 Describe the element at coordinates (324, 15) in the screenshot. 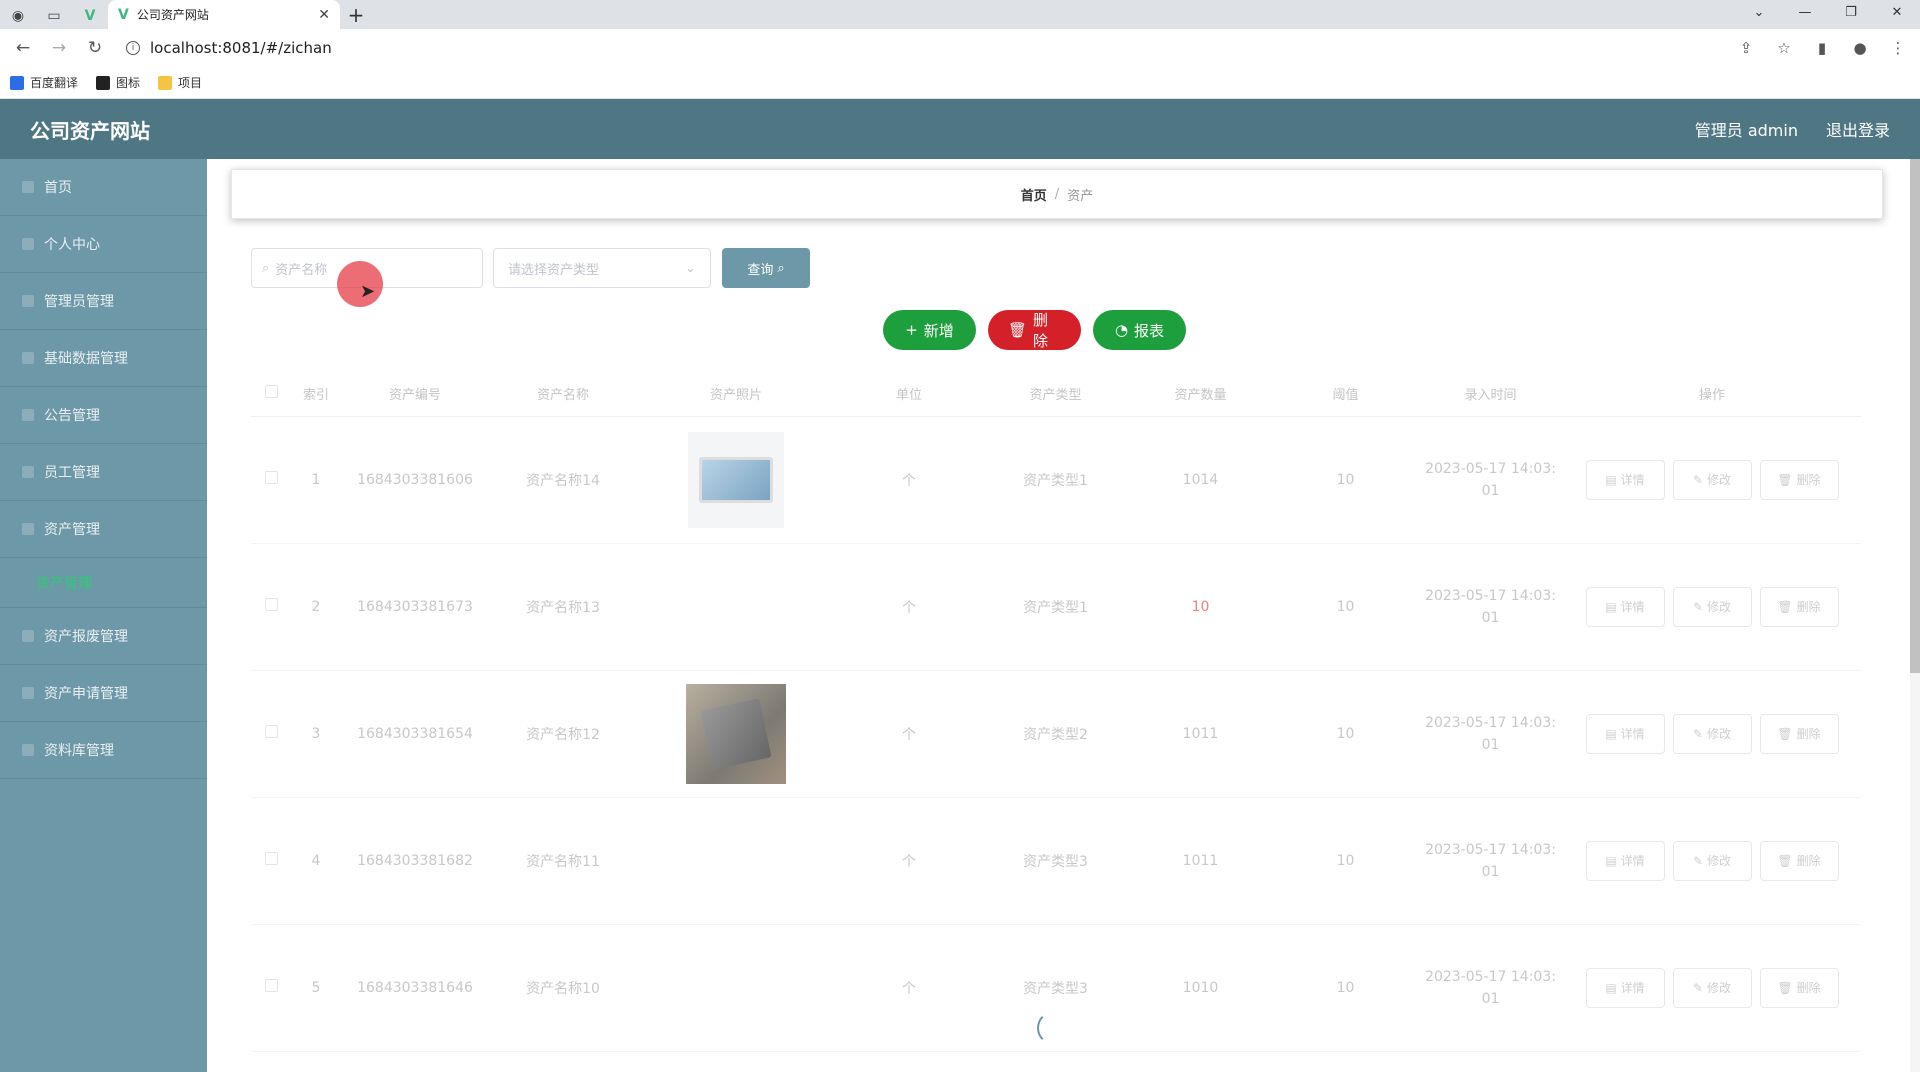

I see `close-tab-icon: ✕` at that location.